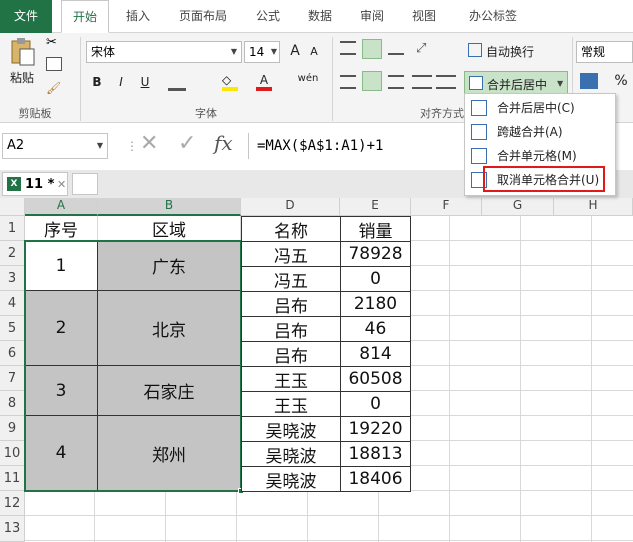 The height and width of the screenshot is (542, 633). What do you see at coordinates (12, 403) in the screenshot?
I see `row-header-8: 8` at bounding box center [12, 403].